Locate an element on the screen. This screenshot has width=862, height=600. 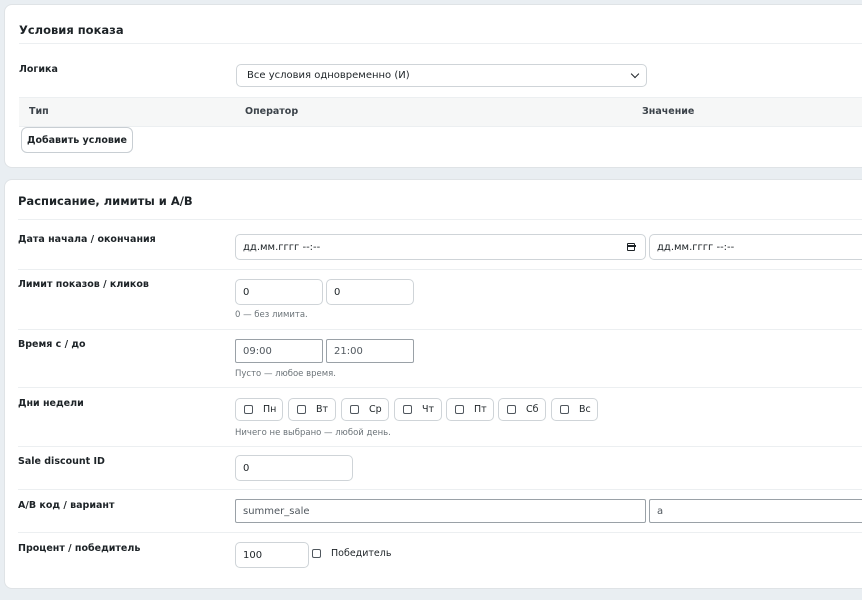
column-header-operator: Оператор is located at coordinates (272, 111).